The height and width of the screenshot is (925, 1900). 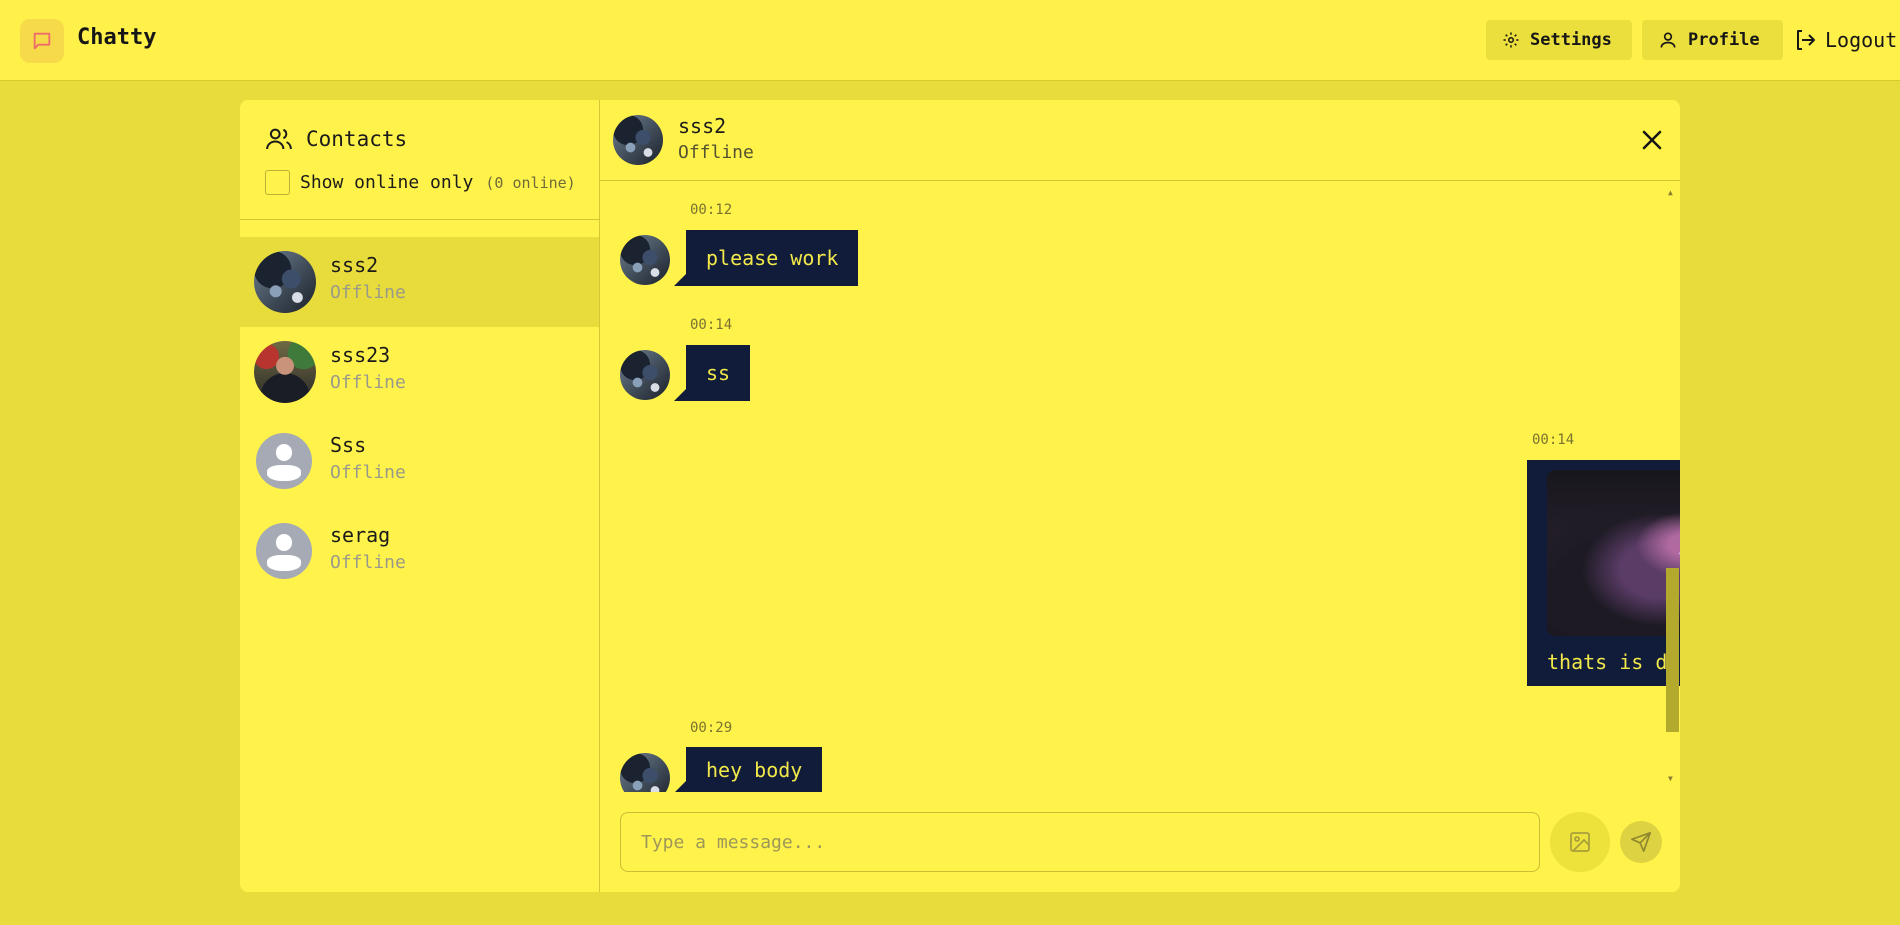 I want to click on logout-button: Logout, so click(x=1845, y=40).